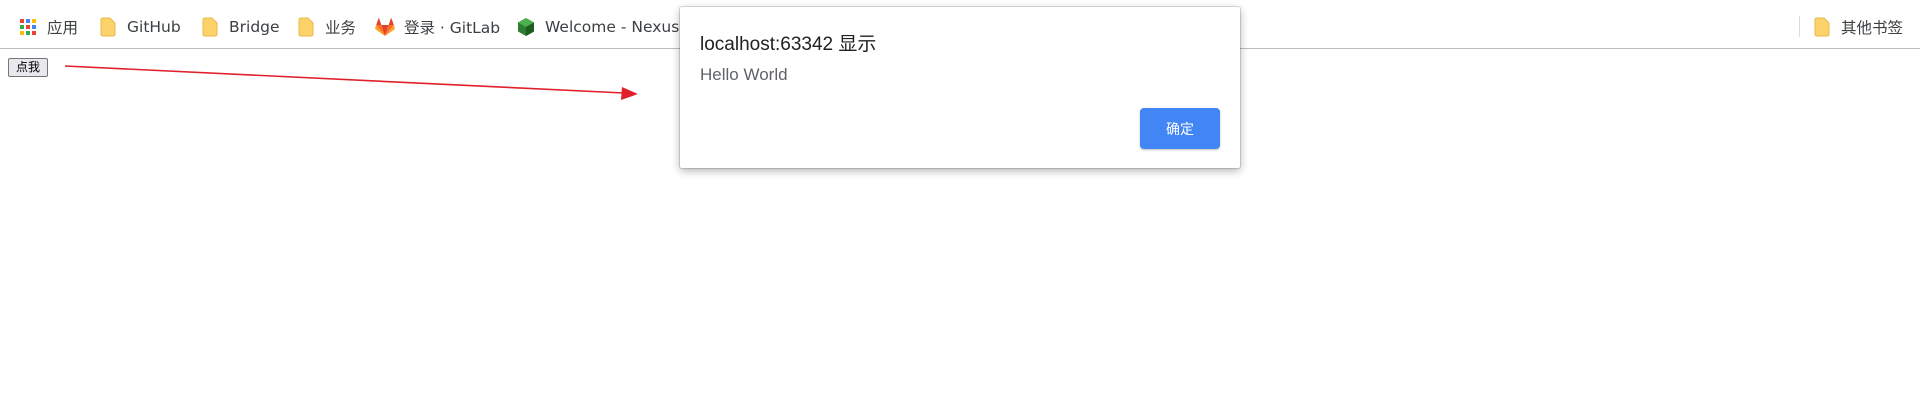 This screenshot has height=409, width=1920. I want to click on bookmark-business: 业务, so click(326, 27).